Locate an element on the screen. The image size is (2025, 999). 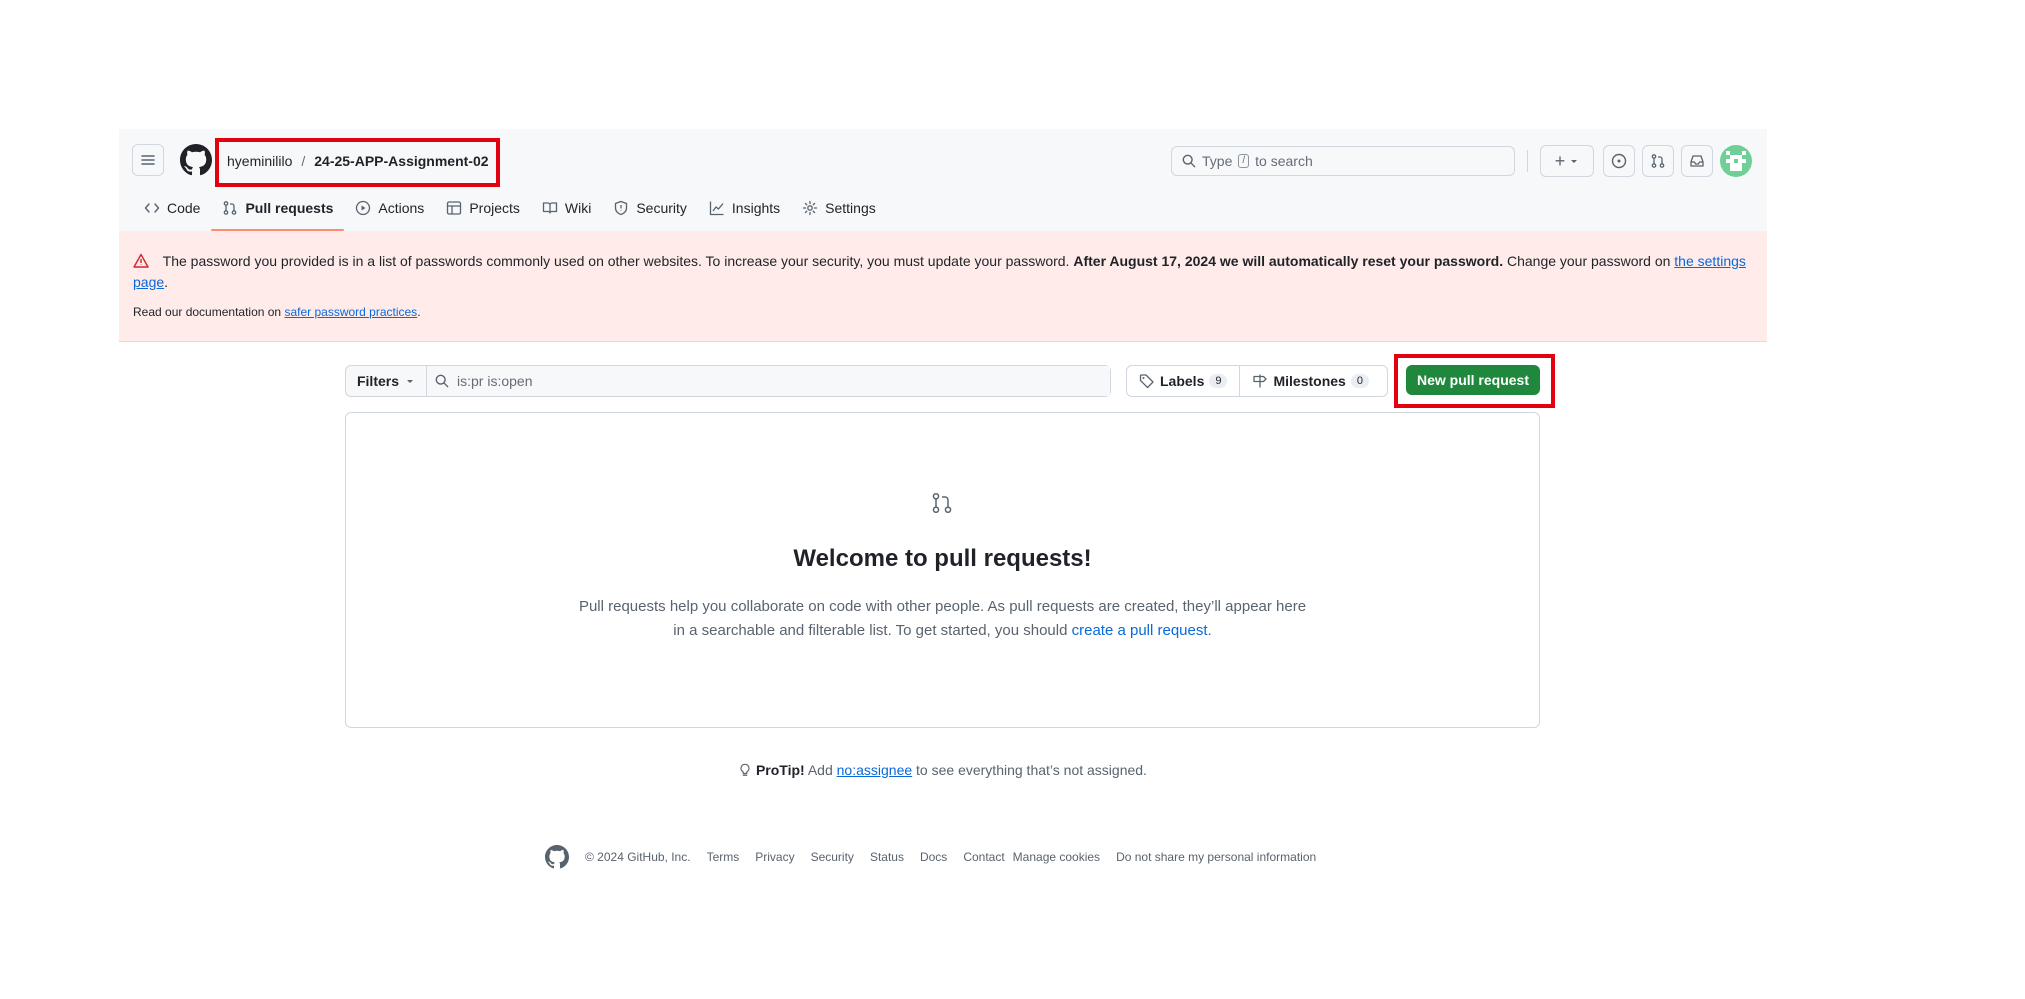
issue-opened-icon is located at coordinates (1619, 161).